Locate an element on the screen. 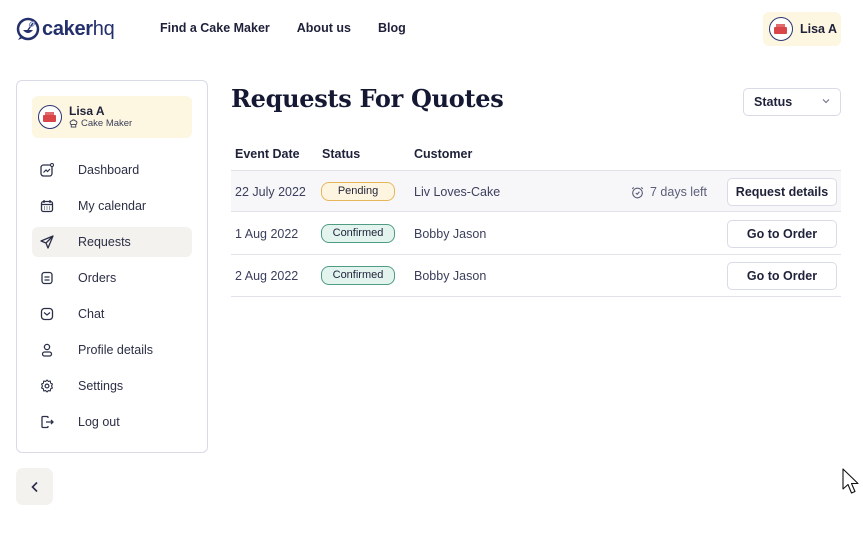  sidebar-item-requests: Requests is located at coordinates (112, 242).